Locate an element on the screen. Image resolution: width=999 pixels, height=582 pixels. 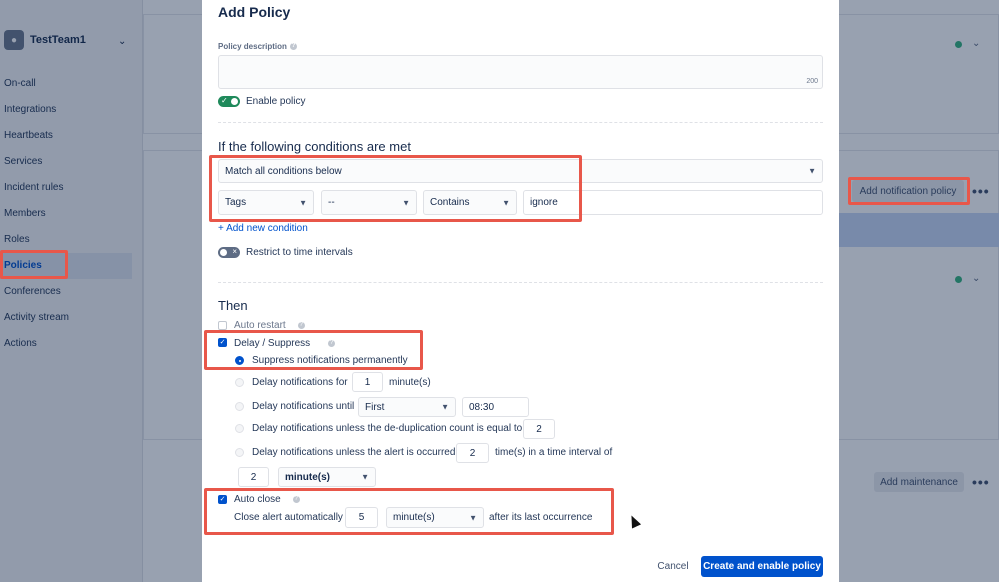
delay-for-radio is located at coordinates (239, 382).